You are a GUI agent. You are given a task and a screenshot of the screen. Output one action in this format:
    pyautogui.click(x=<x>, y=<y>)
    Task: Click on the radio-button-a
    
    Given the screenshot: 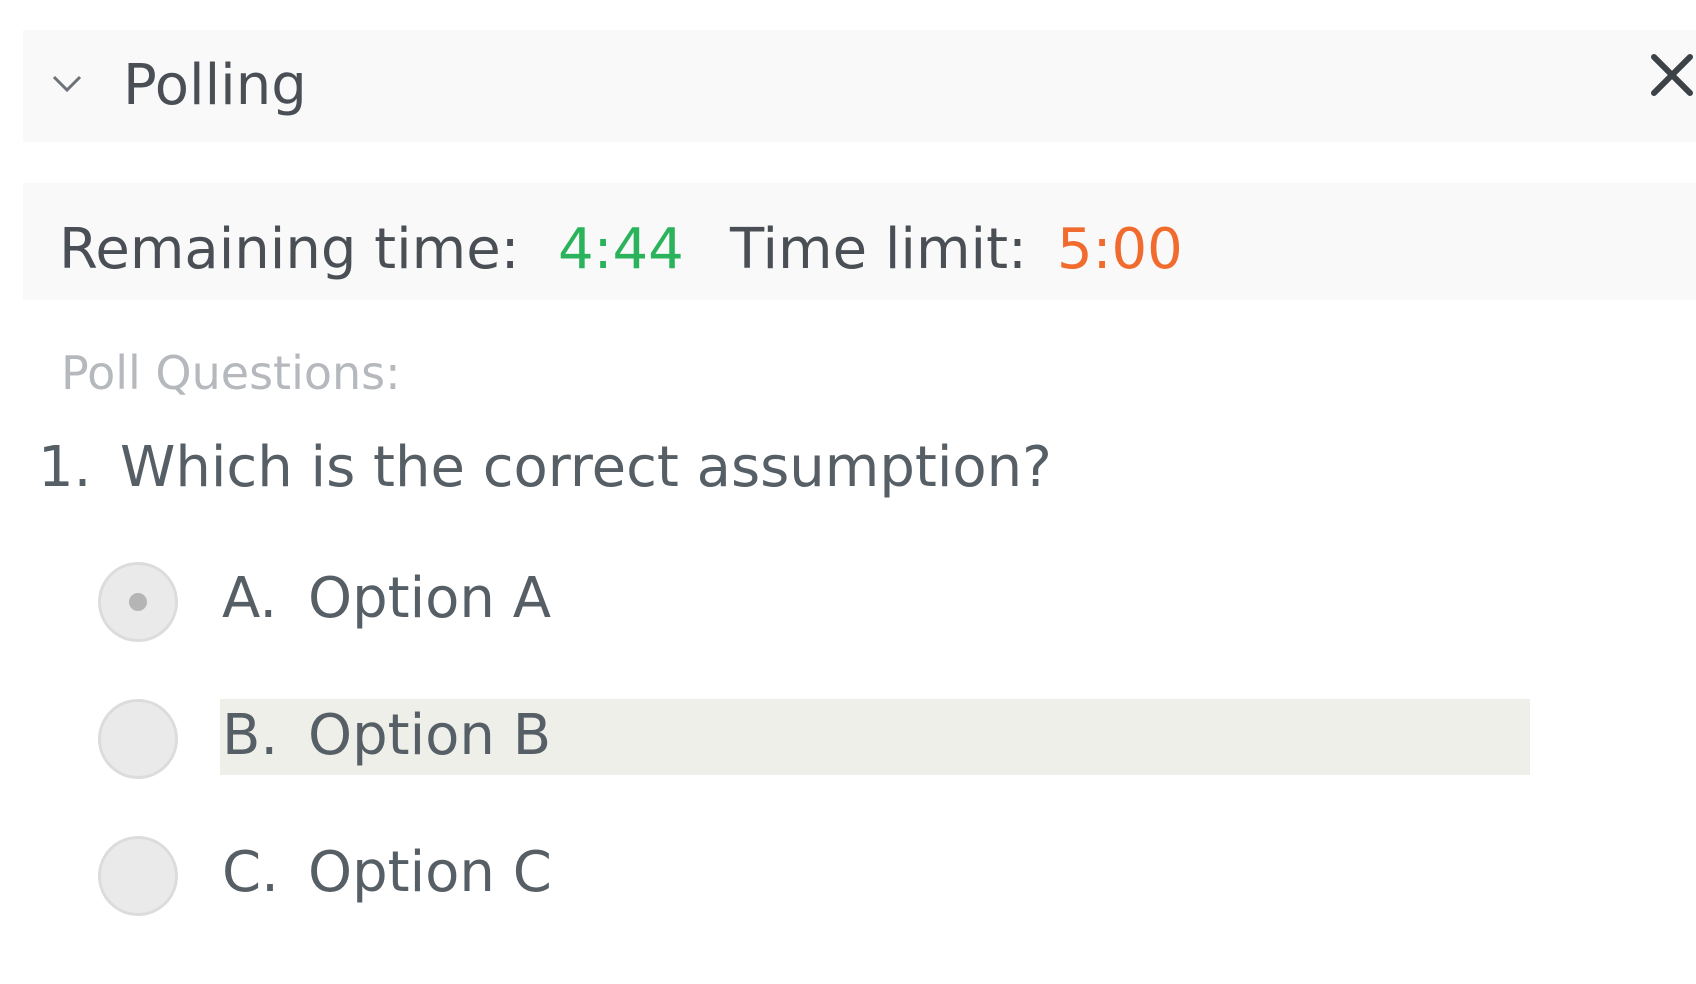 What is the action you would take?
    pyautogui.click(x=138, y=602)
    